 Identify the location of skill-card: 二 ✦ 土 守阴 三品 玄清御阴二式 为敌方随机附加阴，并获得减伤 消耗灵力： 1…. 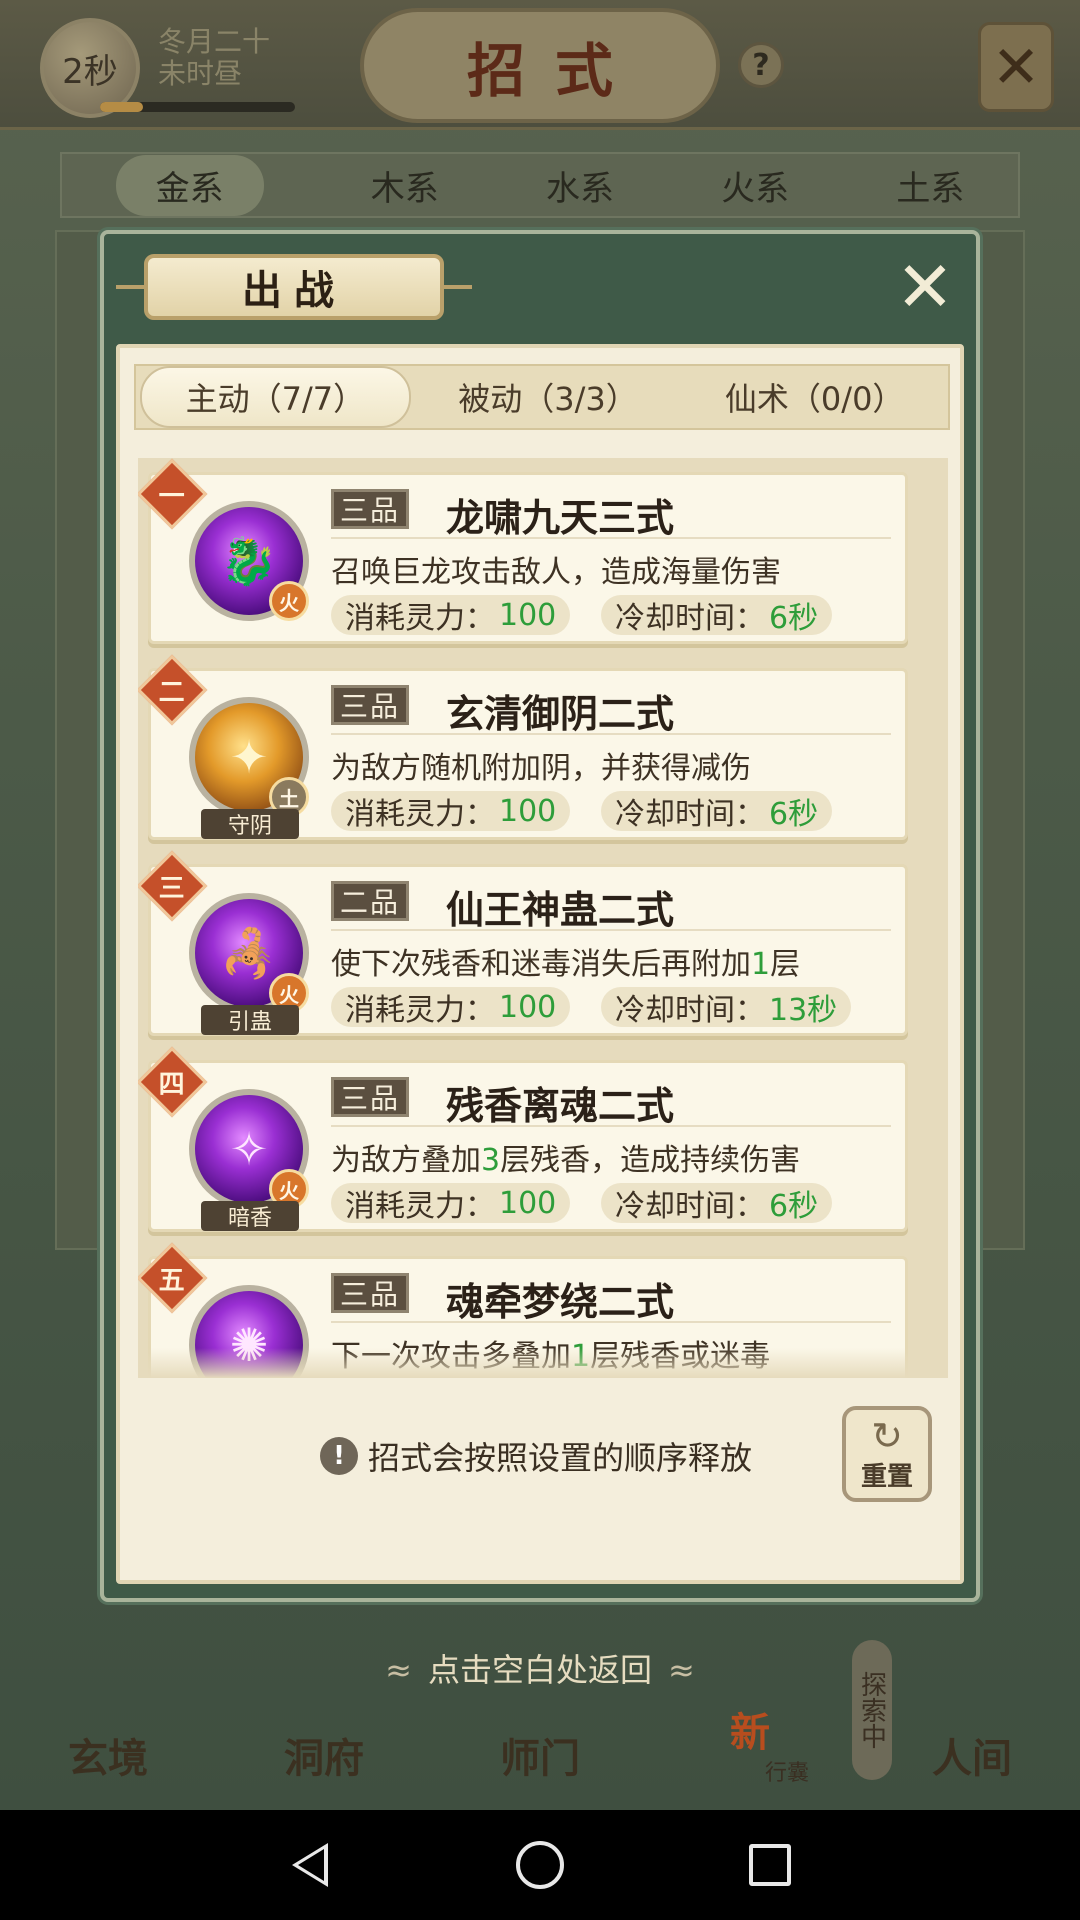
(523, 747).